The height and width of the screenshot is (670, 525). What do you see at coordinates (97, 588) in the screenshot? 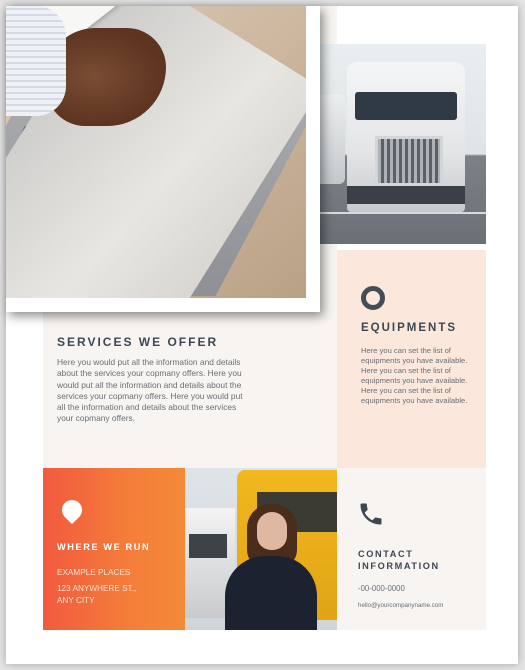
I see `where-address-line1: 123 ANYWHERE ST.,` at bounding box center [97, 588].